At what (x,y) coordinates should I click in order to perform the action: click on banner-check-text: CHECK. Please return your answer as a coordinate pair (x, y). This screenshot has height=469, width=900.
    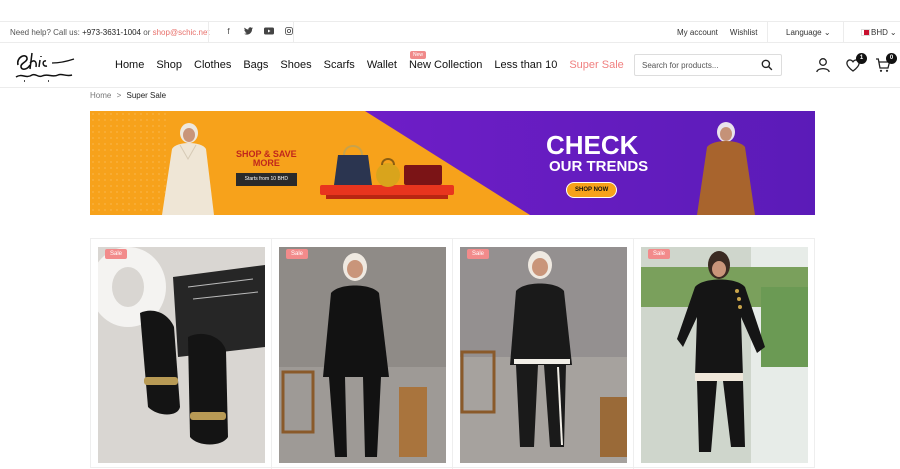
    Looking at the image, I should click on (592, 145).